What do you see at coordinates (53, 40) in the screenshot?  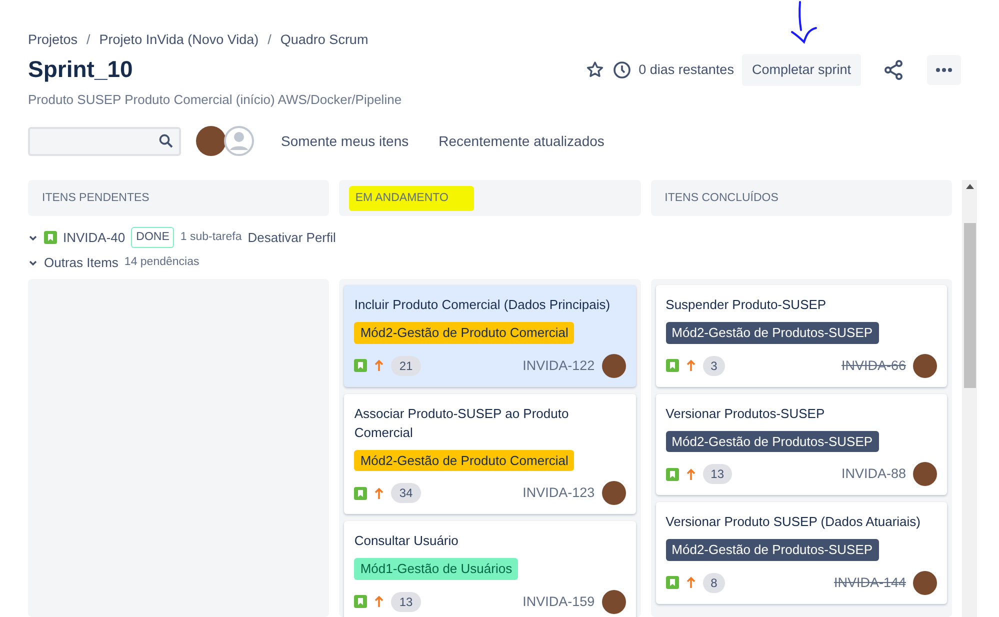 I see `breadcrumb-link: Projetos` at bounding box center [53, 40].